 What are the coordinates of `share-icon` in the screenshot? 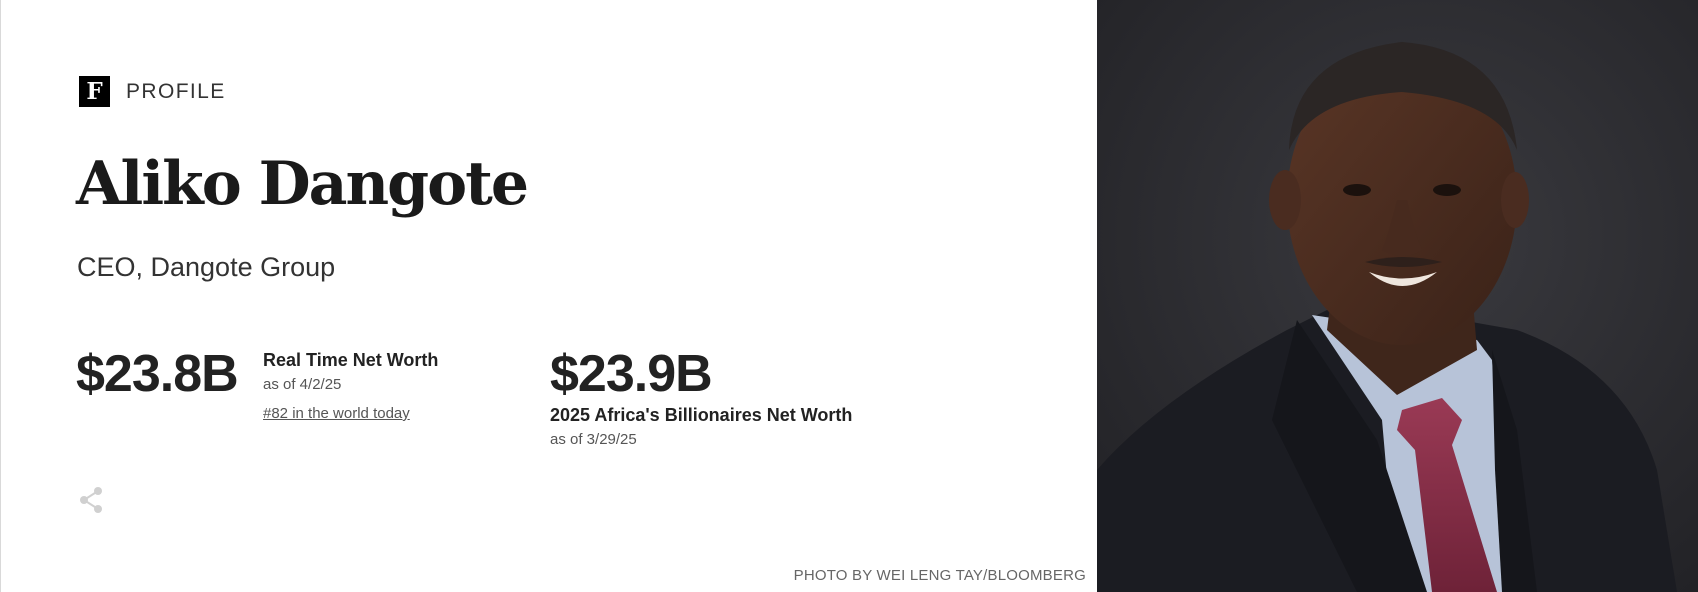 It's located at (91, 500).